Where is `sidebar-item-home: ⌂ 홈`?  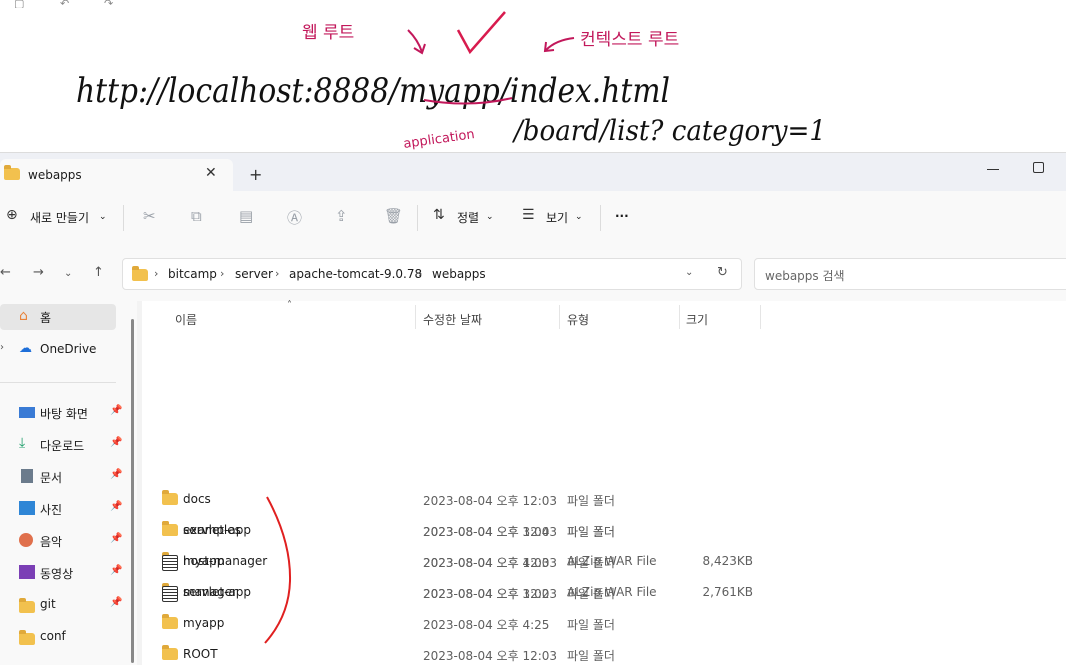 sidebar-item-home: ⌂ 홈 is located at coordinates (58, 317).